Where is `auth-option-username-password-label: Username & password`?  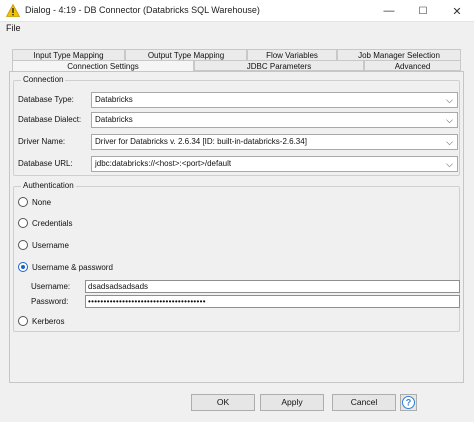 auth-option-username-password-label: Username & password is located at coordinates (72, 267).